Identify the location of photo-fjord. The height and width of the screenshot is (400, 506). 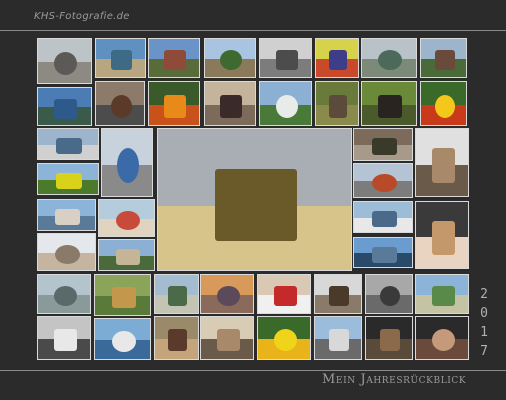
(64, 106).